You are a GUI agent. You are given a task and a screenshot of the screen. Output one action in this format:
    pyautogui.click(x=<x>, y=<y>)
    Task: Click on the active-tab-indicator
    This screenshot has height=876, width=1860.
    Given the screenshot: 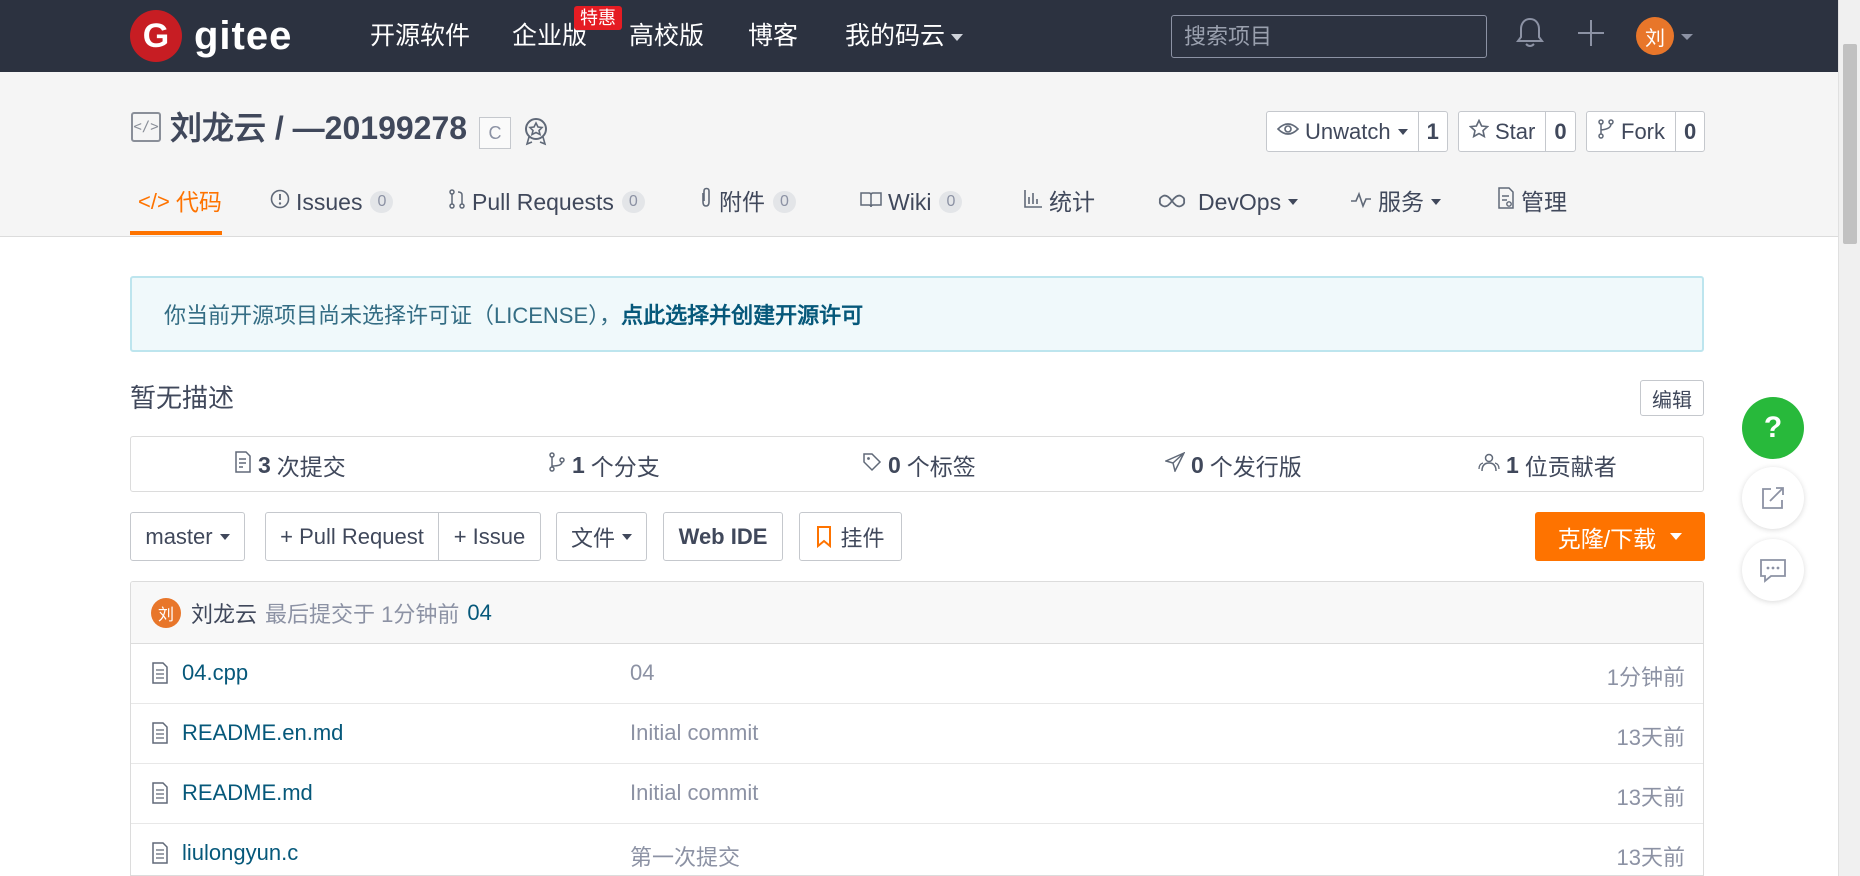 What is the action you would take?
    pyautogui.click(x=176, y=233)
    